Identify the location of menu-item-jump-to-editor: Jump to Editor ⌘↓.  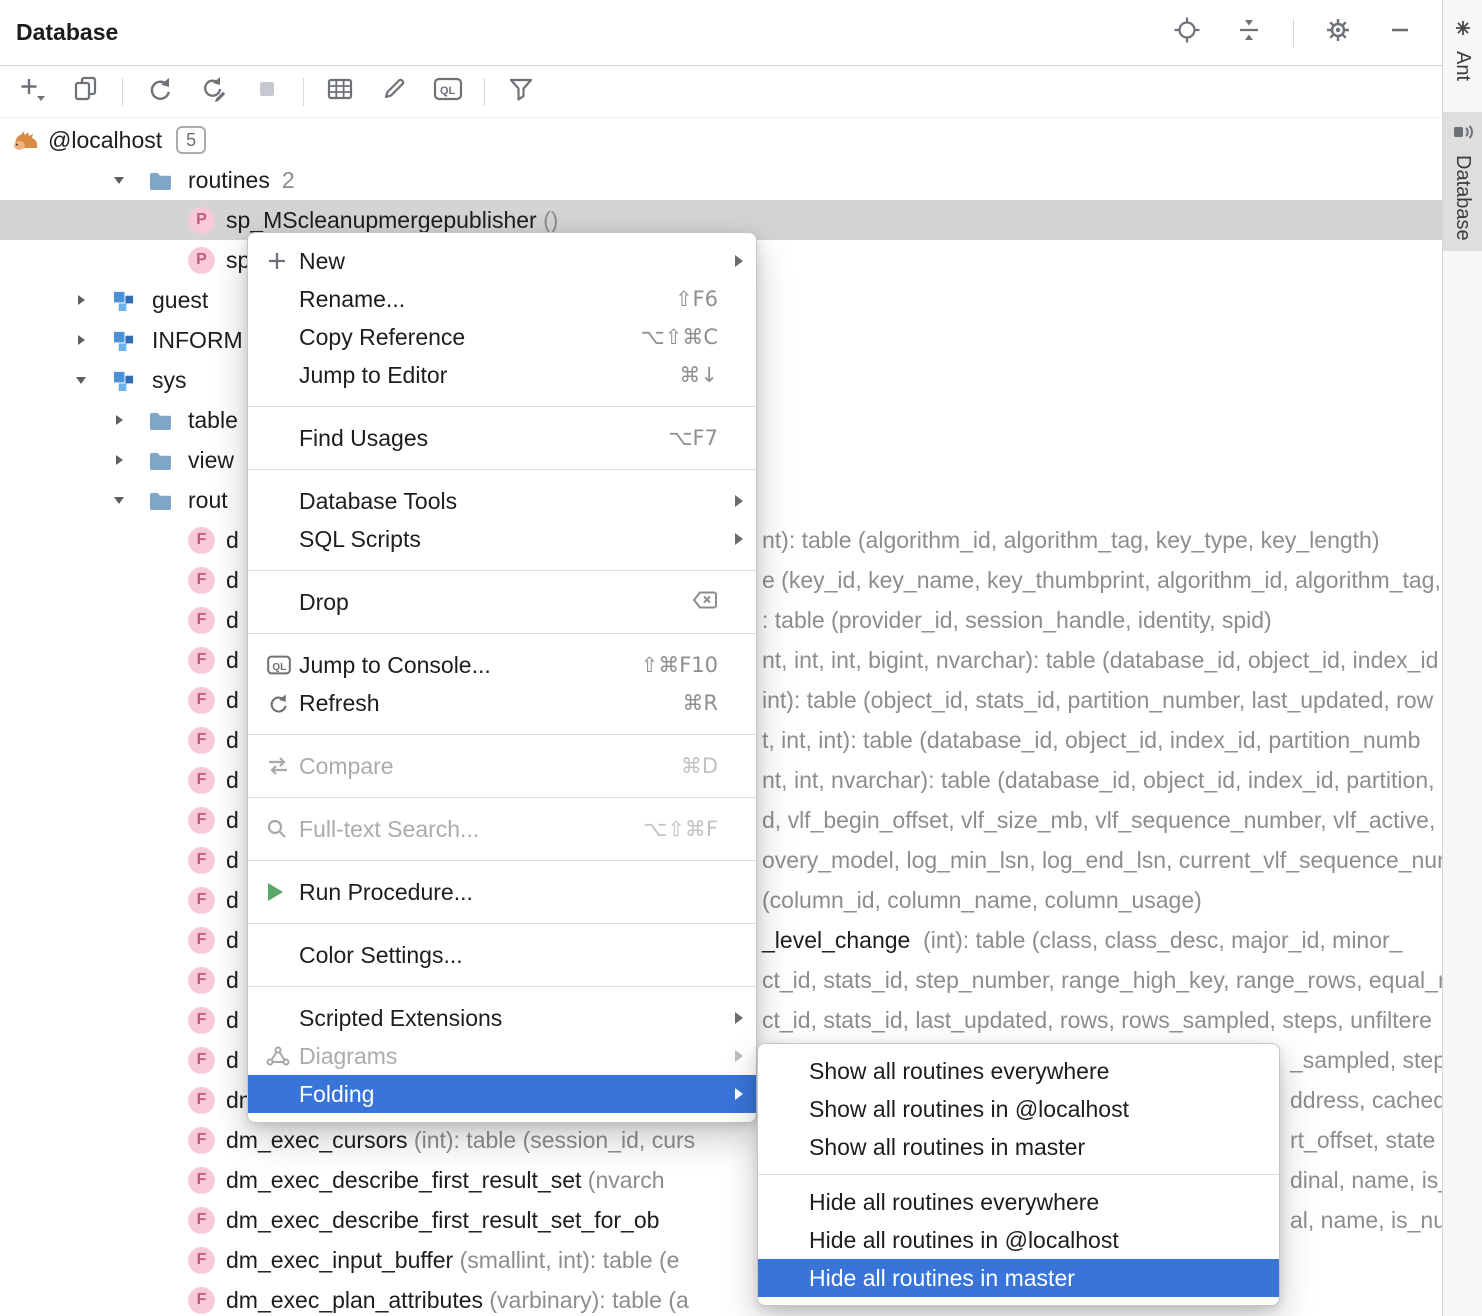
(502, 375).